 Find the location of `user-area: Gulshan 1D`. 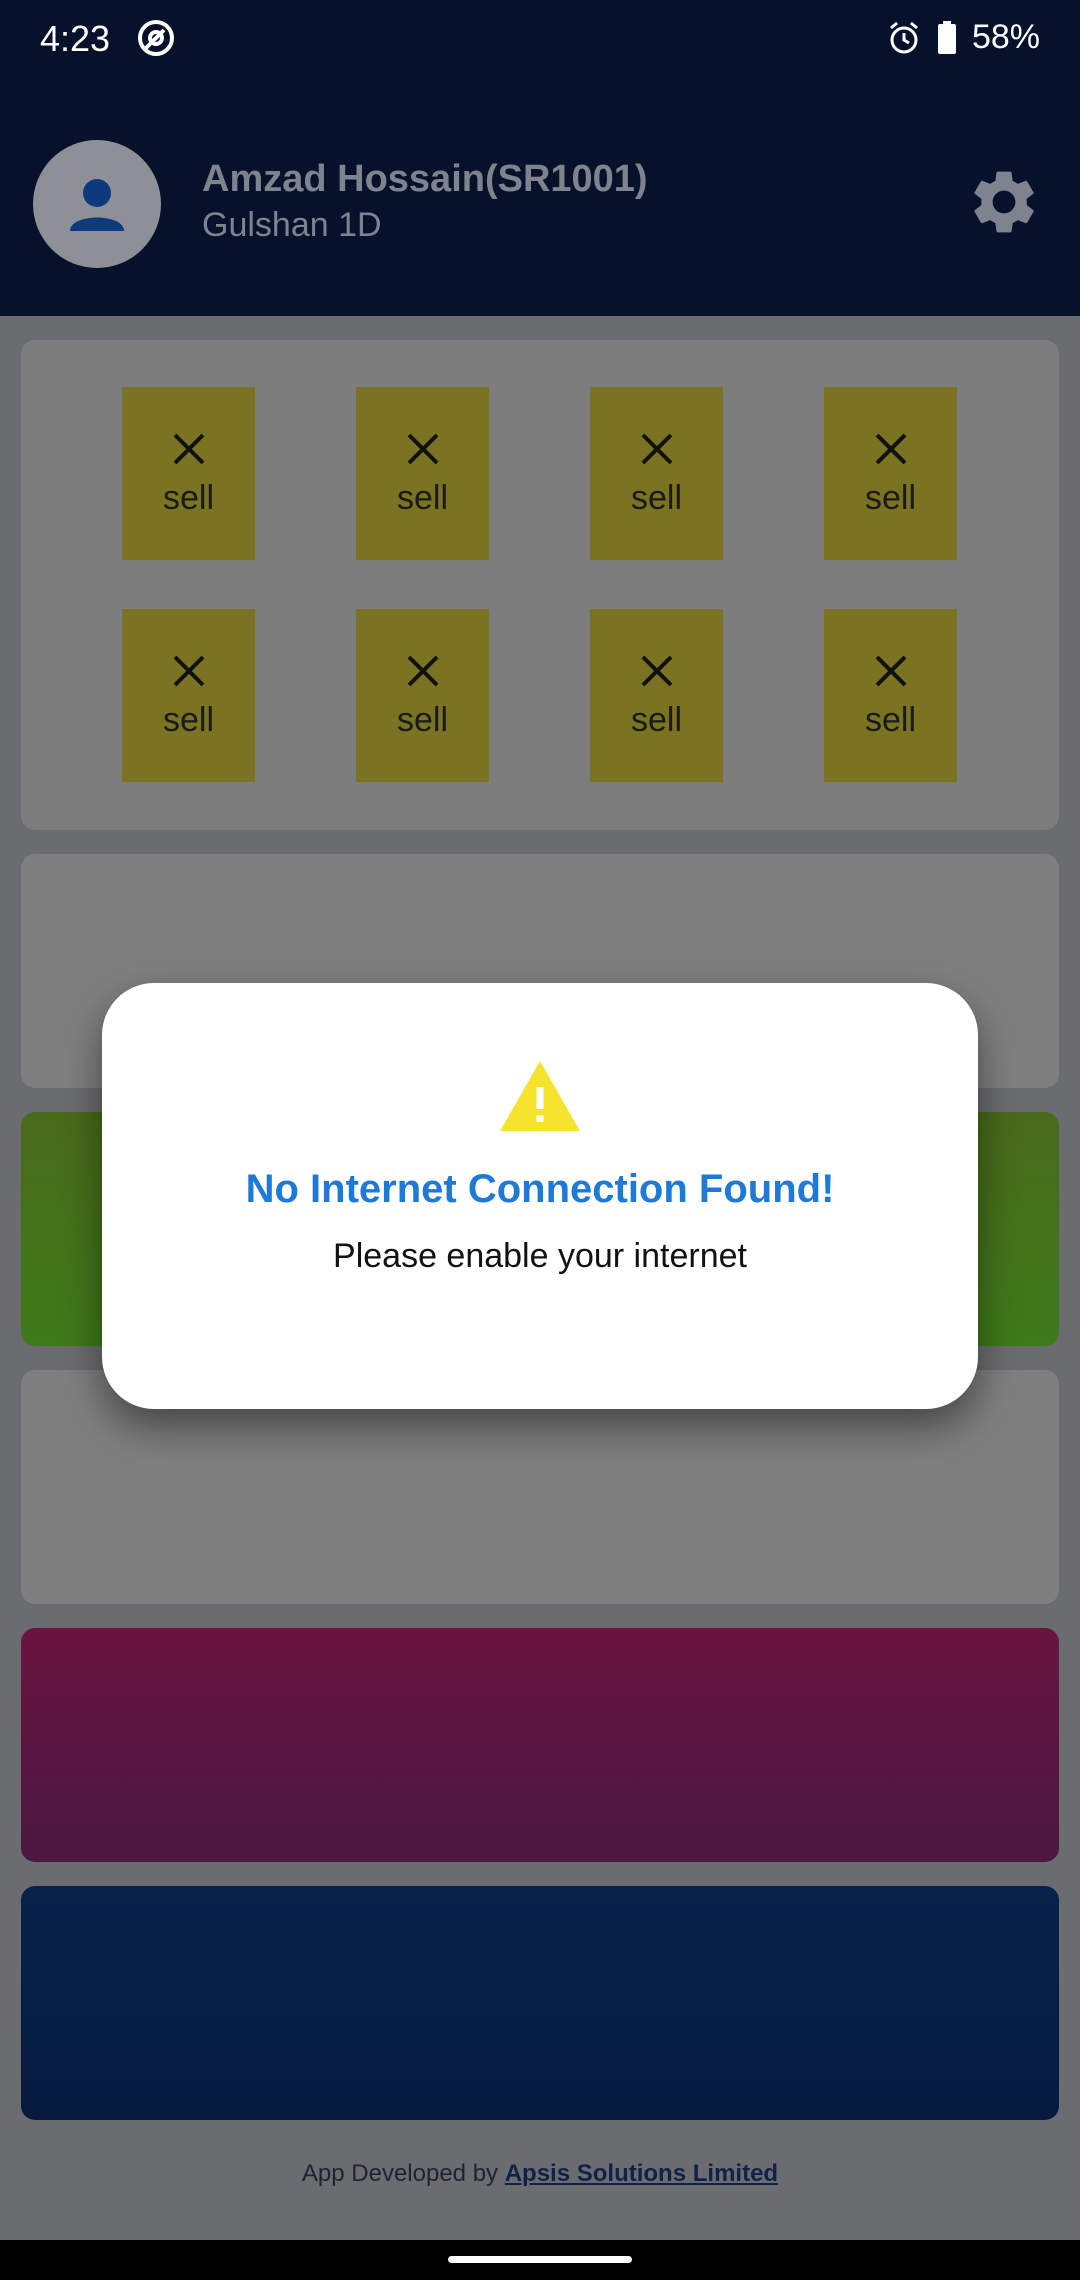

user-area: Gulshan 1D is located at coordinates (292, 225).